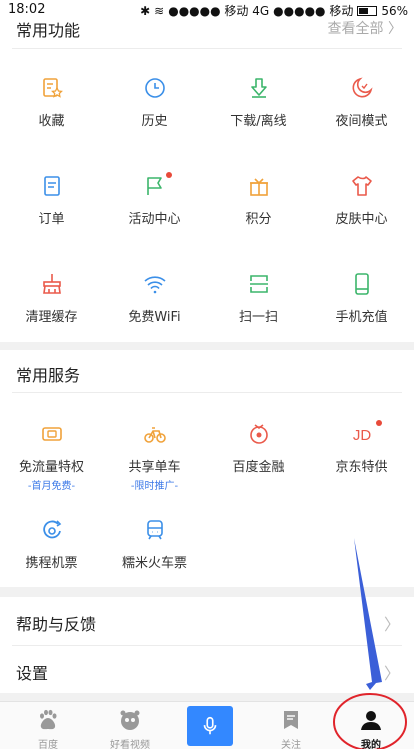 The image size is (414, 749). I want to click on broom-icon, so click(52, 284).